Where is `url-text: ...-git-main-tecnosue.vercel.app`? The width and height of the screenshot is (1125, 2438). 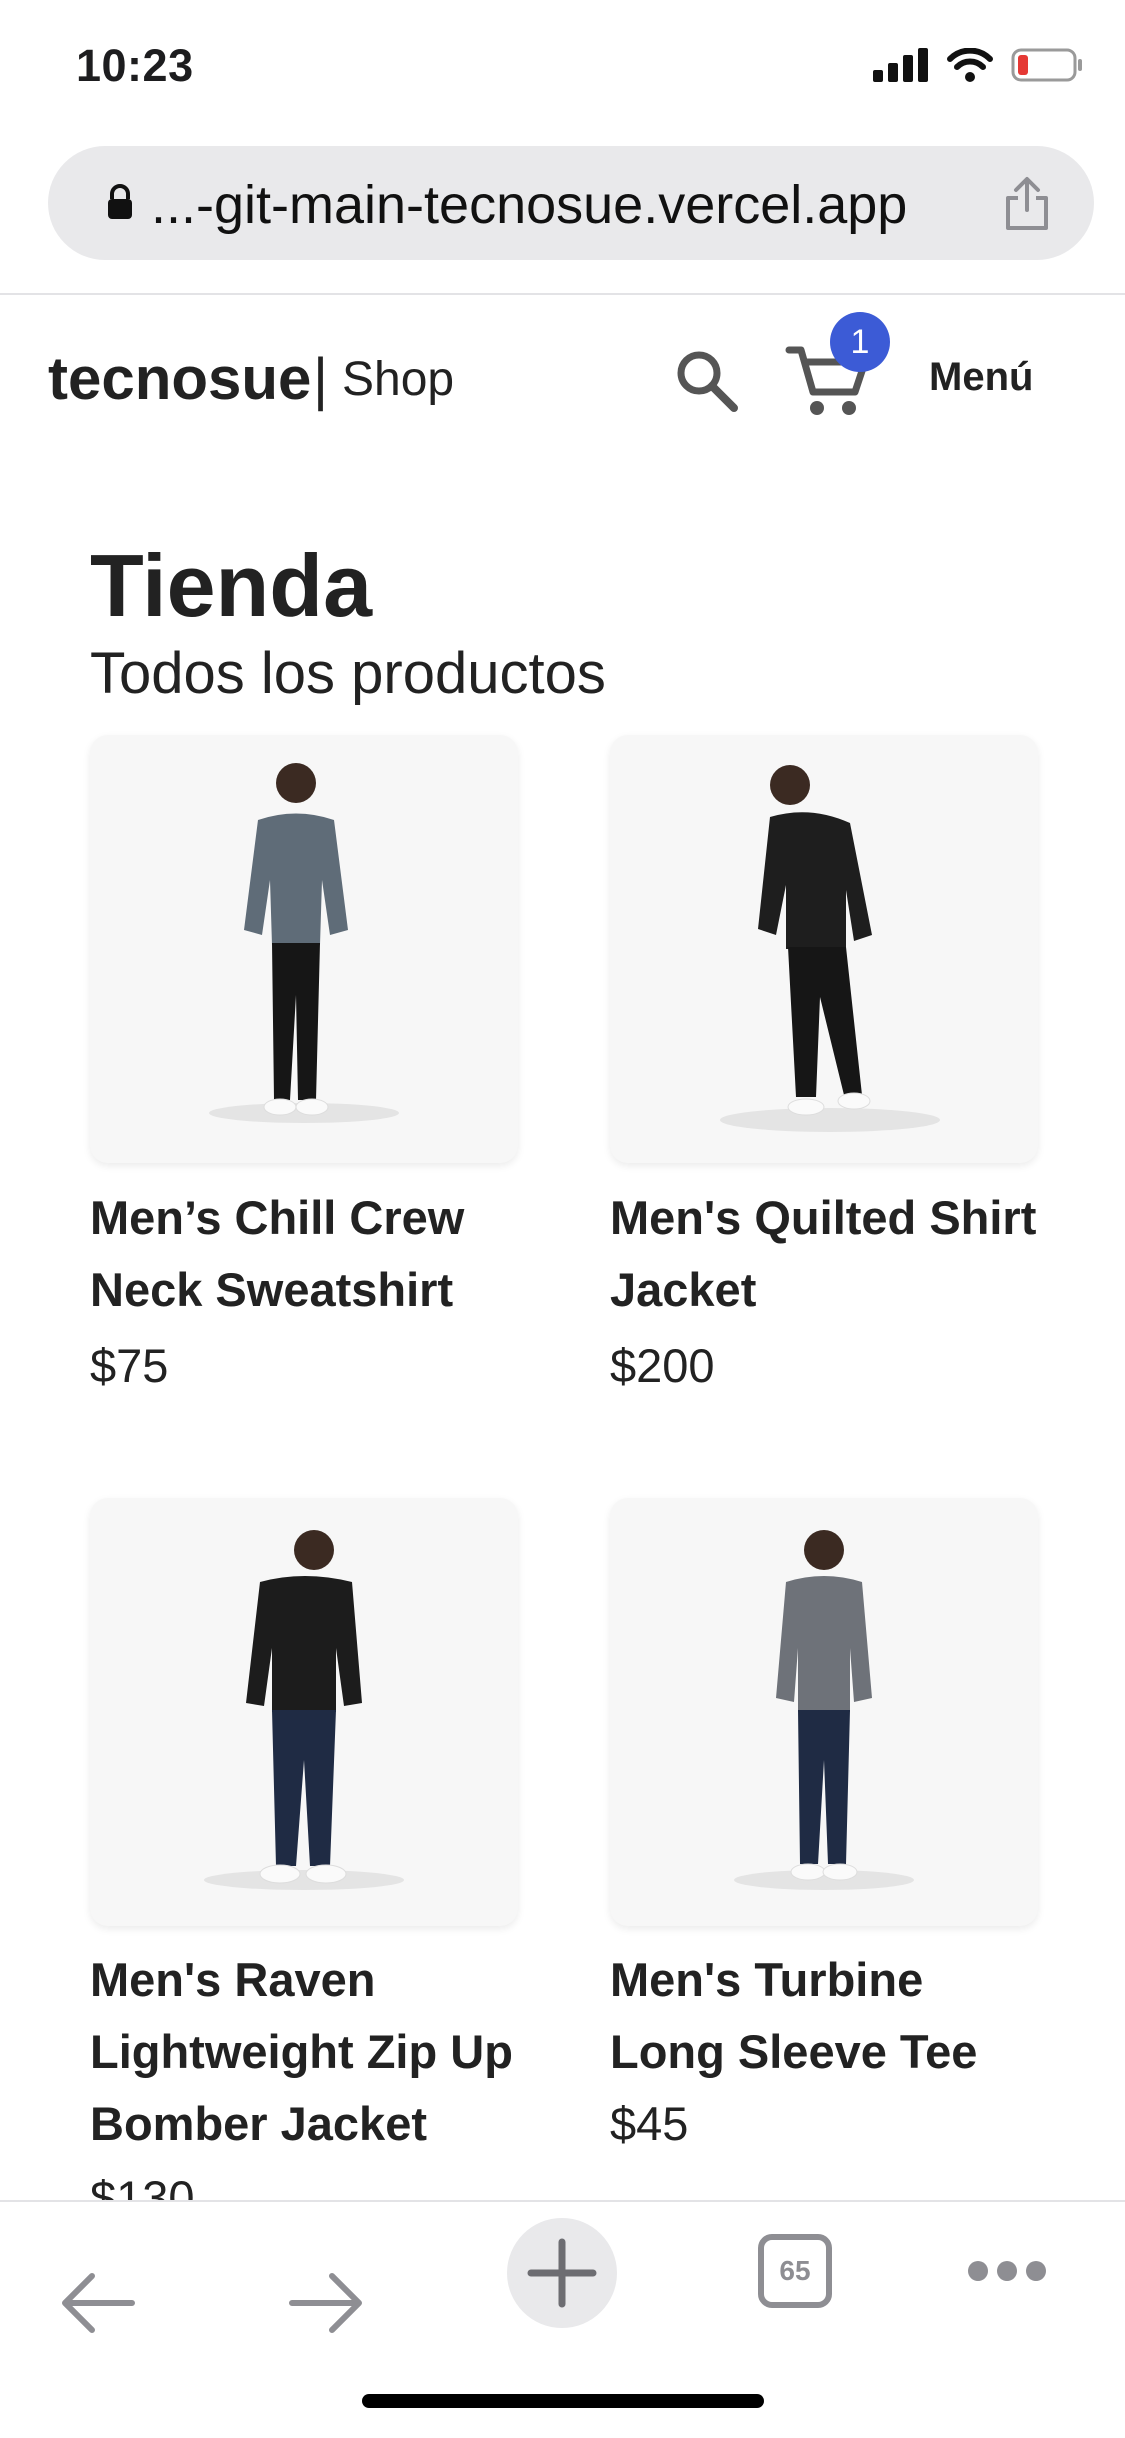 url-text: ...-git-main-tecnosue.vercel.app is located at coordinates (529, 205).